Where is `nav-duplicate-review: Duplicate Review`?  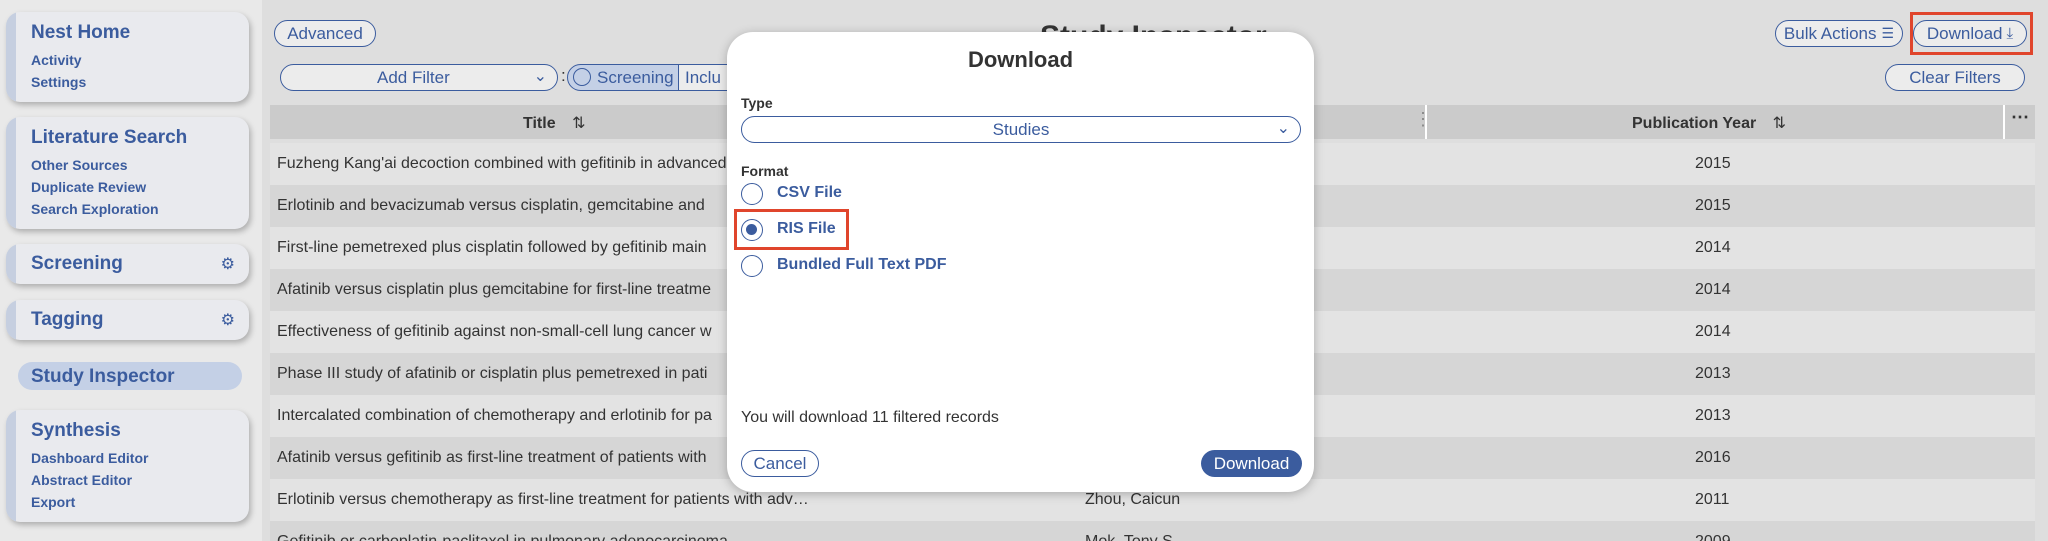 nav-duplicate-review: Duplicate Review is located at coordinates (88, 187).